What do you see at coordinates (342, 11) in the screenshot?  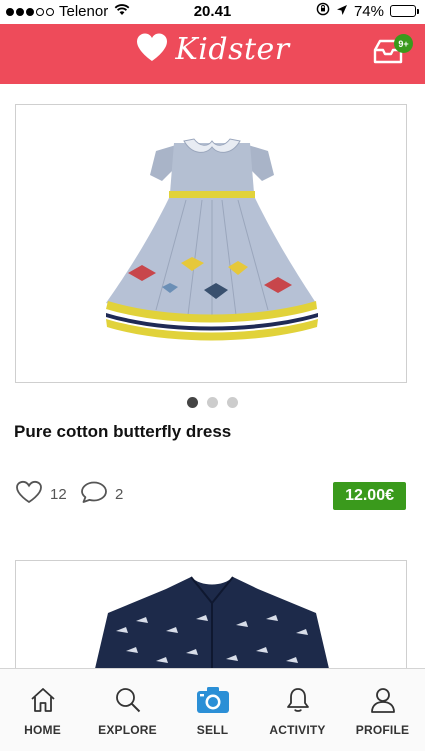 I see `location-arrow-icon` at bounding box center [342, 11].